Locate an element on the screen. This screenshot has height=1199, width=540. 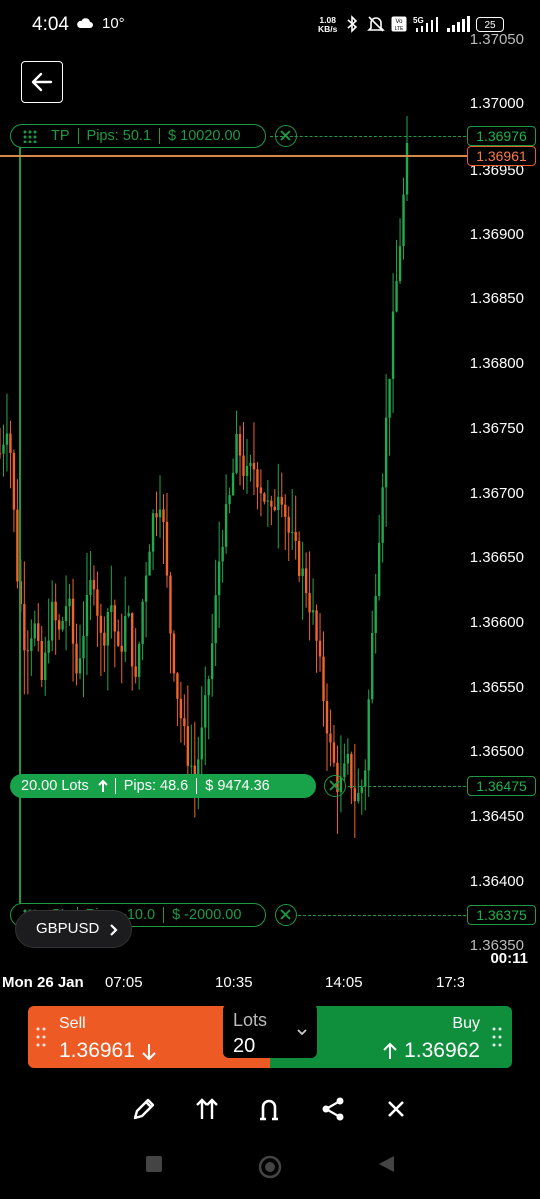
double-arrow-up-icon is located at coordinates (207, 1109).